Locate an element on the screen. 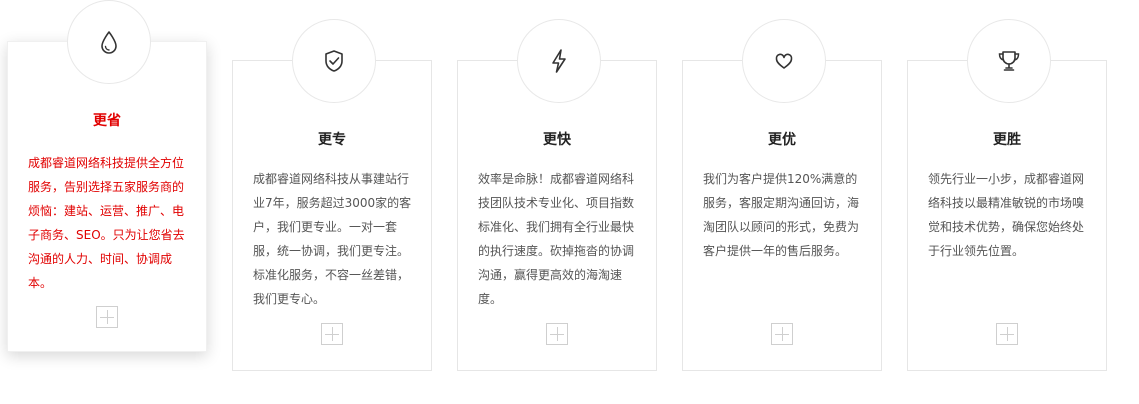 This screenshot has height=404, width=1139. card-title: 更省 is located at coordinates (107, 121).